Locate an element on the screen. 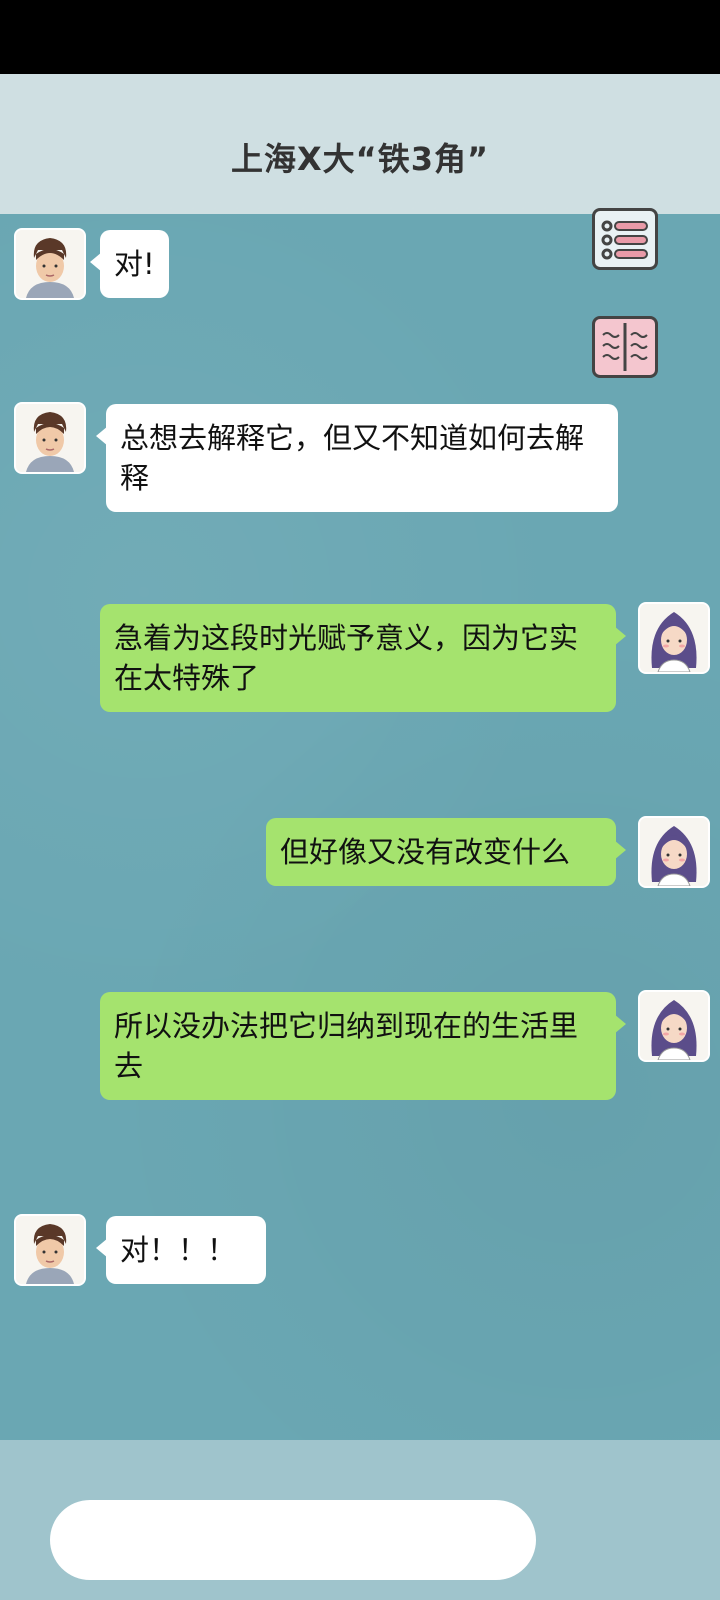 Image resolution: width=720 pixels, height=1600 pixels. message-bubble: 对! is located at coordinates (129, 264).